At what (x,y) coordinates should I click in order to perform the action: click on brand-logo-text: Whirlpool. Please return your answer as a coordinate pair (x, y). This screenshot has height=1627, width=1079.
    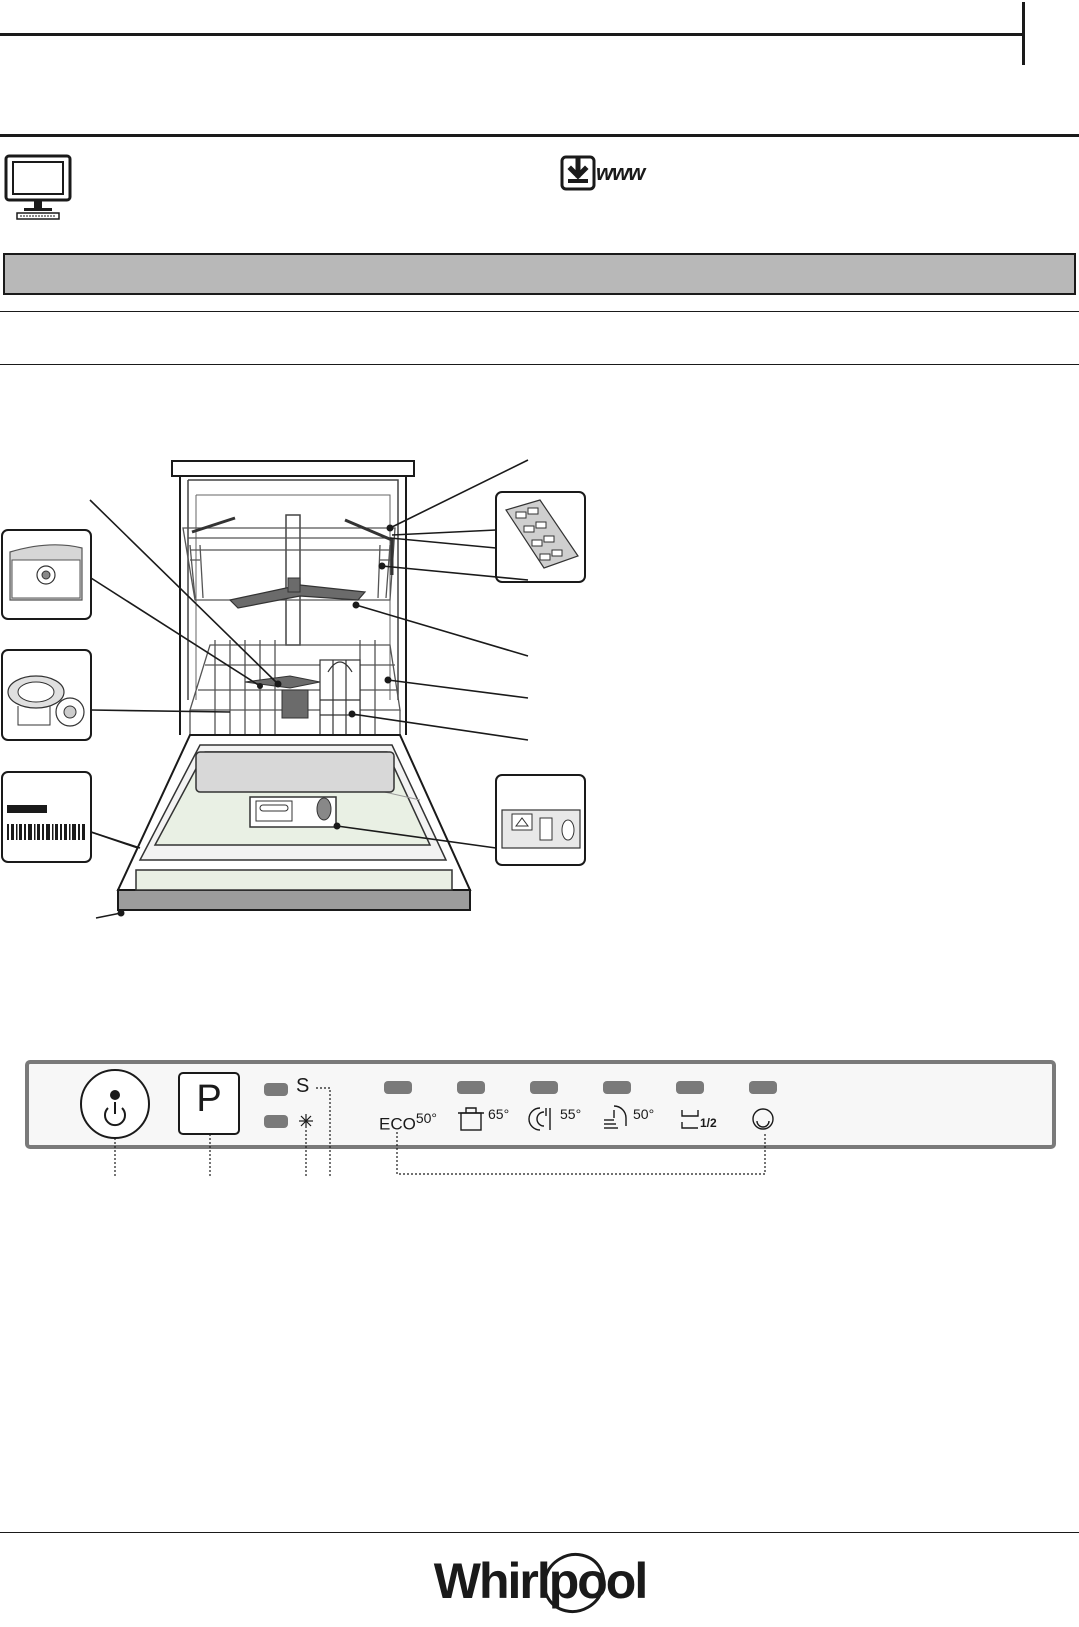
    Looking at the image, I should click on (541, 1581).